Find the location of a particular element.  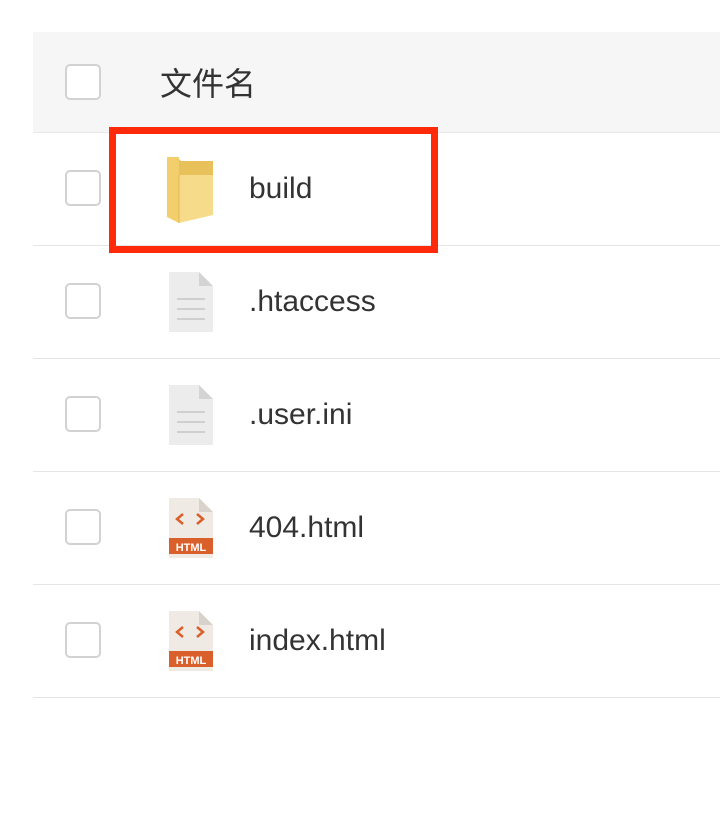

table-row: .htaccess is located at coordinates (376, 302).